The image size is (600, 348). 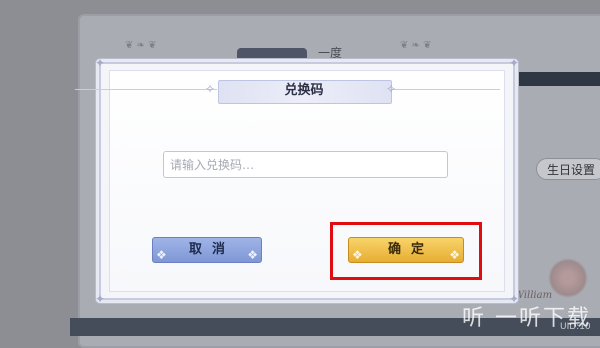 I want to click on title-divider-right, so click(x=445, y=89).